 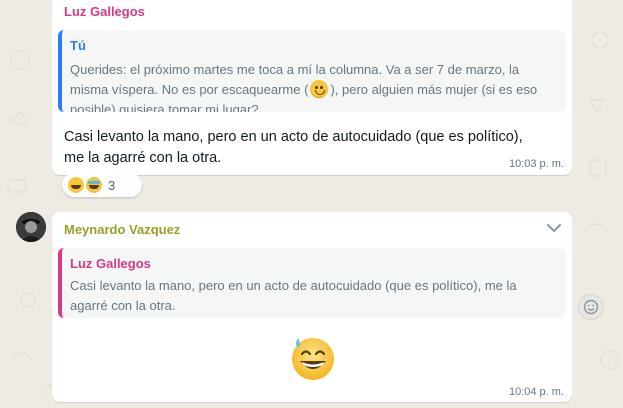 I want to click on reaction-count: 3, so click(x=112, y=185).